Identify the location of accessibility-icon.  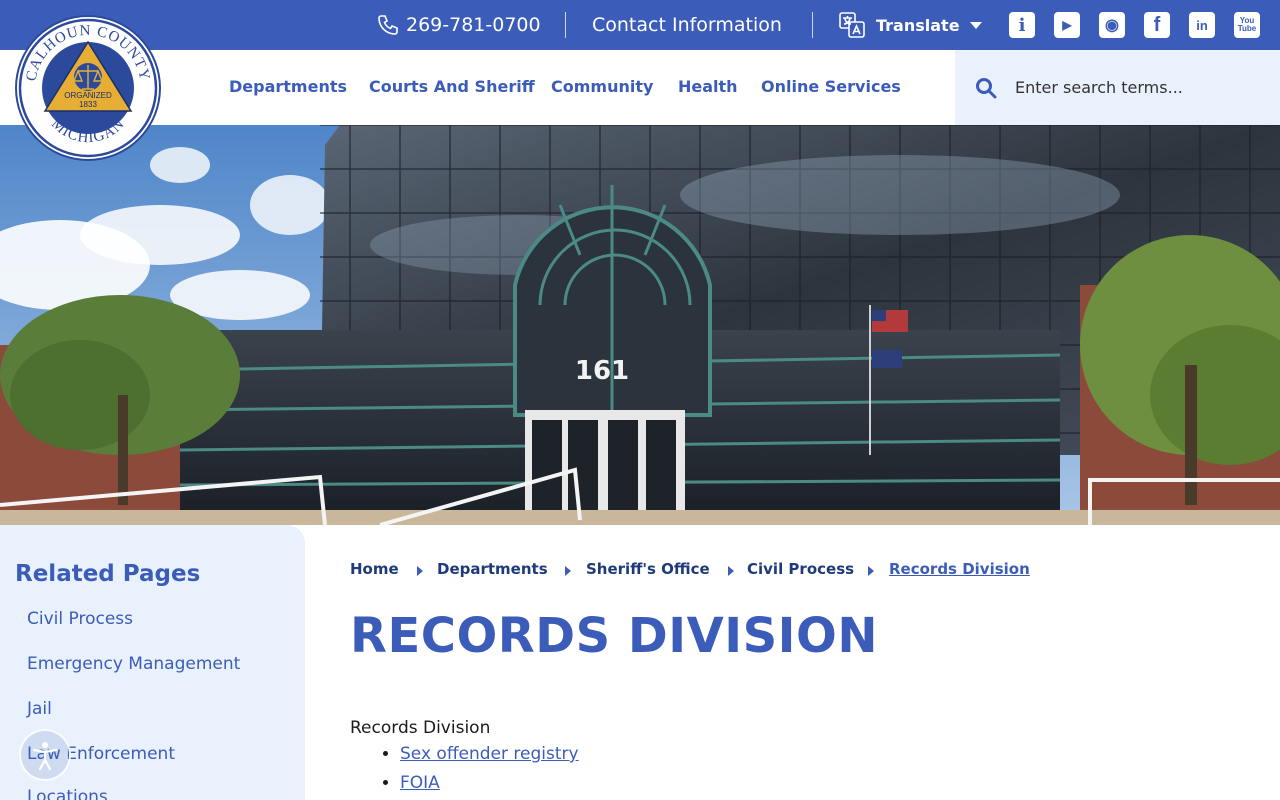
(45, 756).